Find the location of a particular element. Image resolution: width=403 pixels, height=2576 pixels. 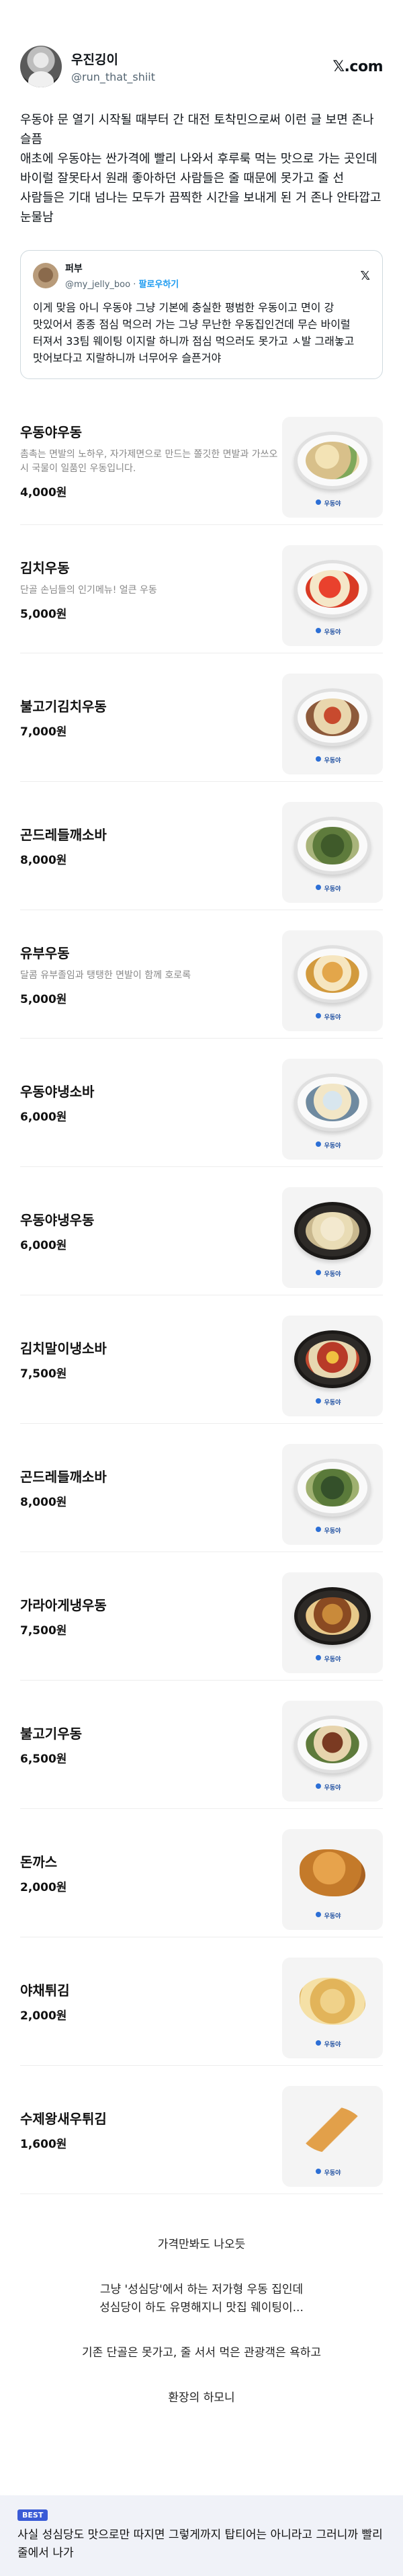

menu-item-text: 수제왕새우튀김 1,600원 is located at coordinates (151, 2129).